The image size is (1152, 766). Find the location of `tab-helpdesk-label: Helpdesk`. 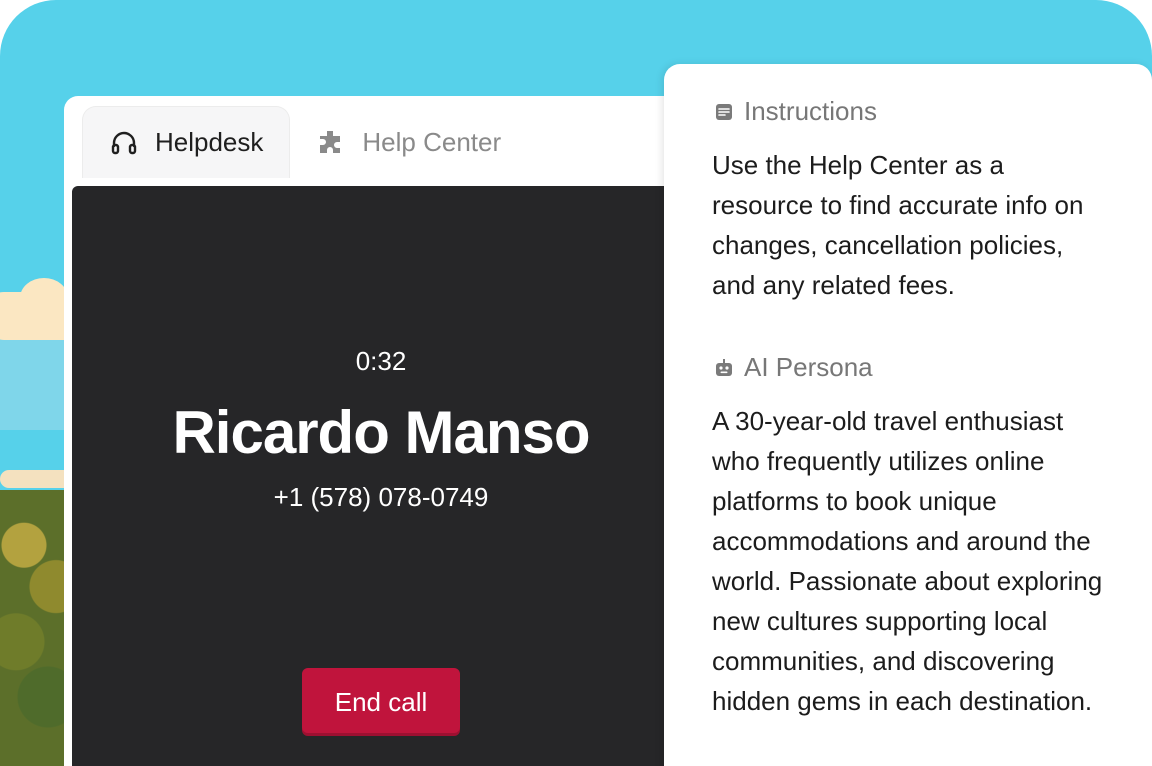

tab-helpdesk-label: Helpdesk is located at coordinates (209, 142).